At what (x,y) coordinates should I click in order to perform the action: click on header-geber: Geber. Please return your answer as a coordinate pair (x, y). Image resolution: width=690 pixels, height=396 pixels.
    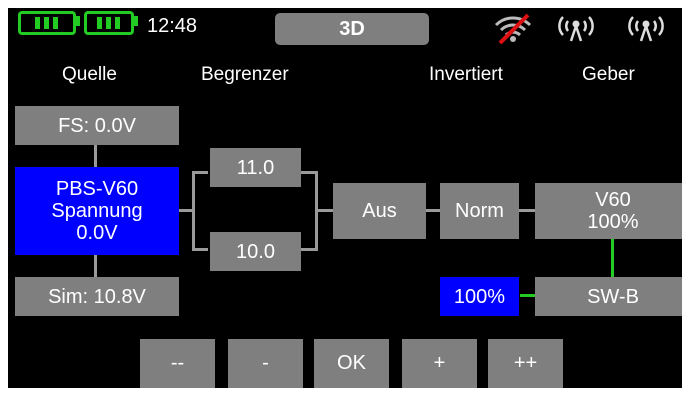
    Looking at the image, I should click on (608, 74).